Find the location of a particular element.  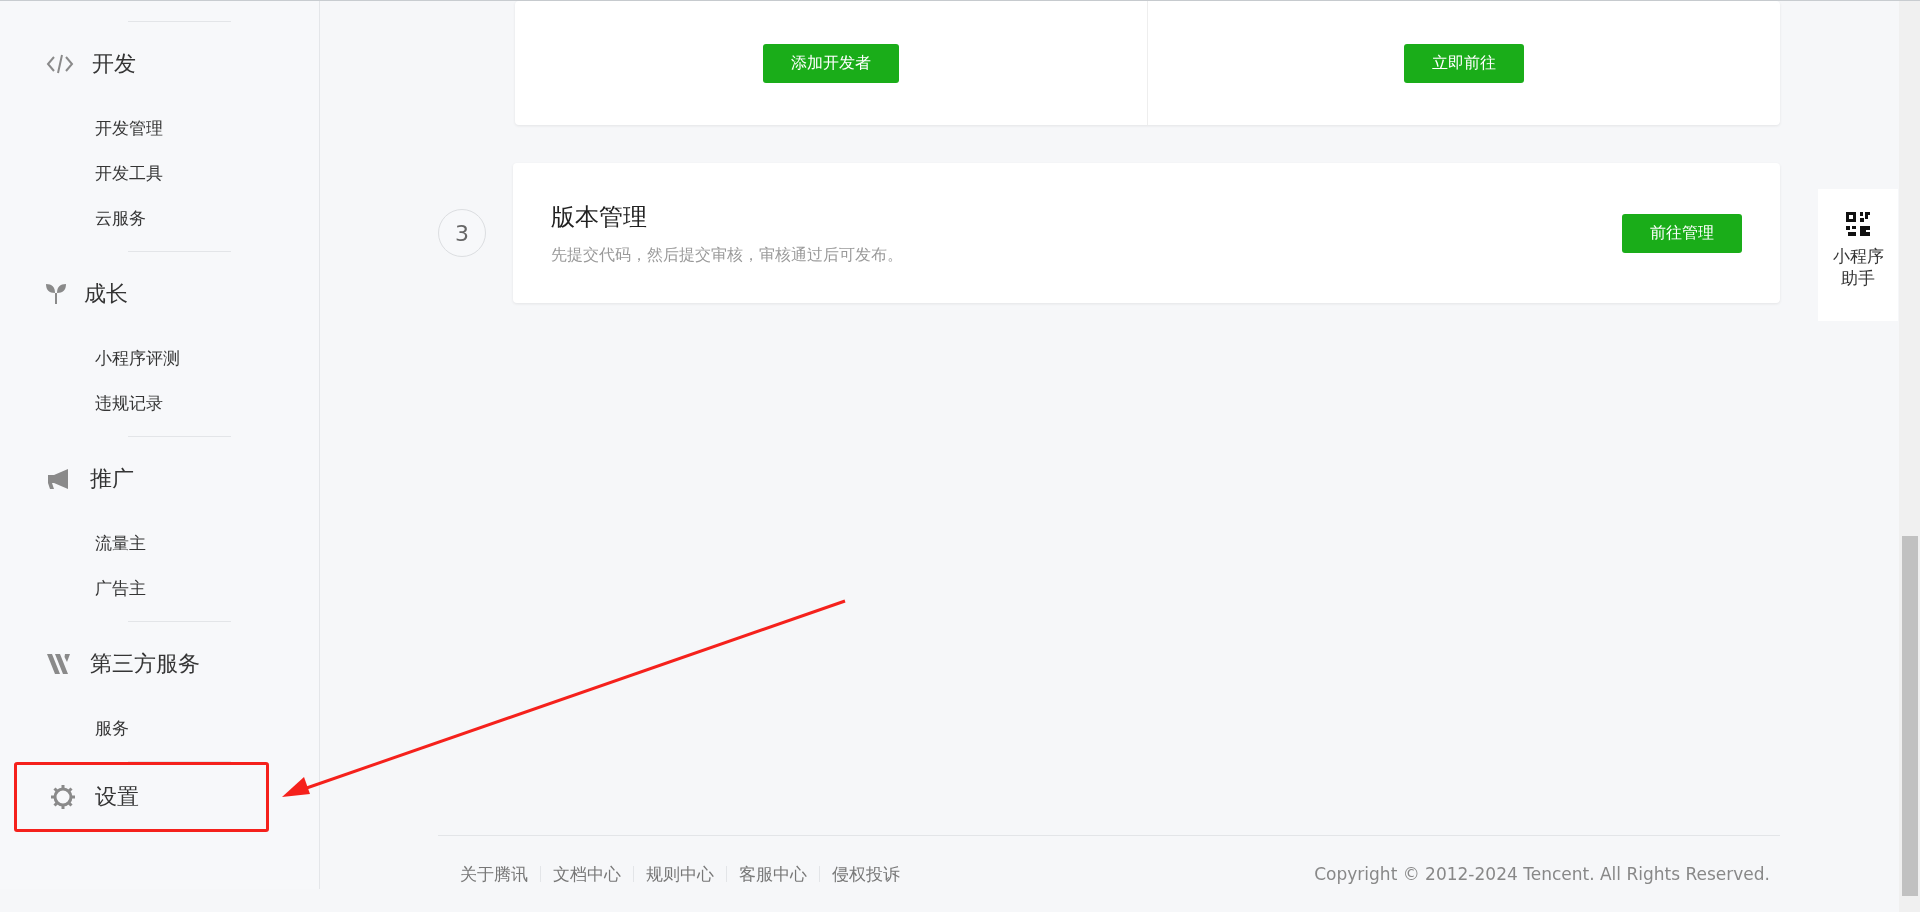

step-title: 版本管理 is located at coordinates (599, 217).